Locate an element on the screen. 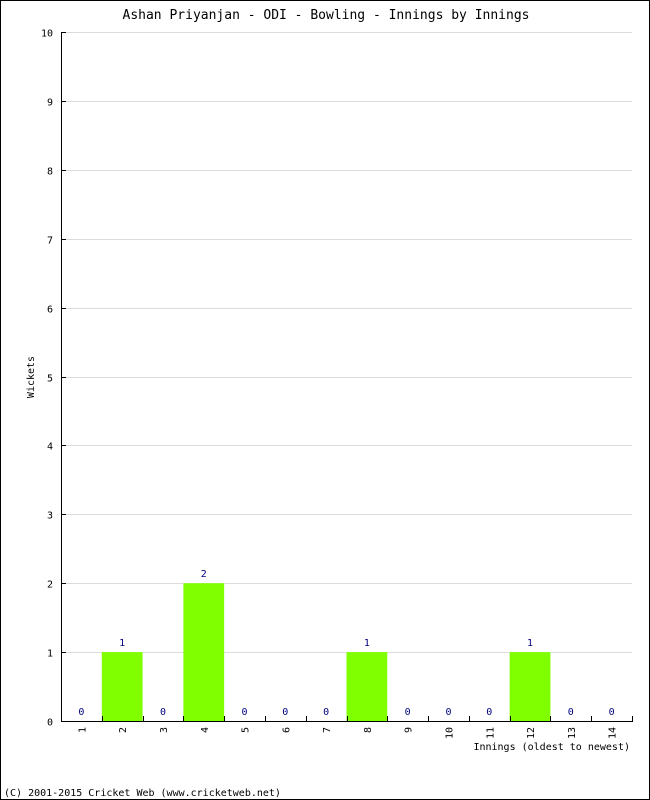 This screenshot has width=650, height=800. y-tick-label: 6 is located at coordinates (50, 310).